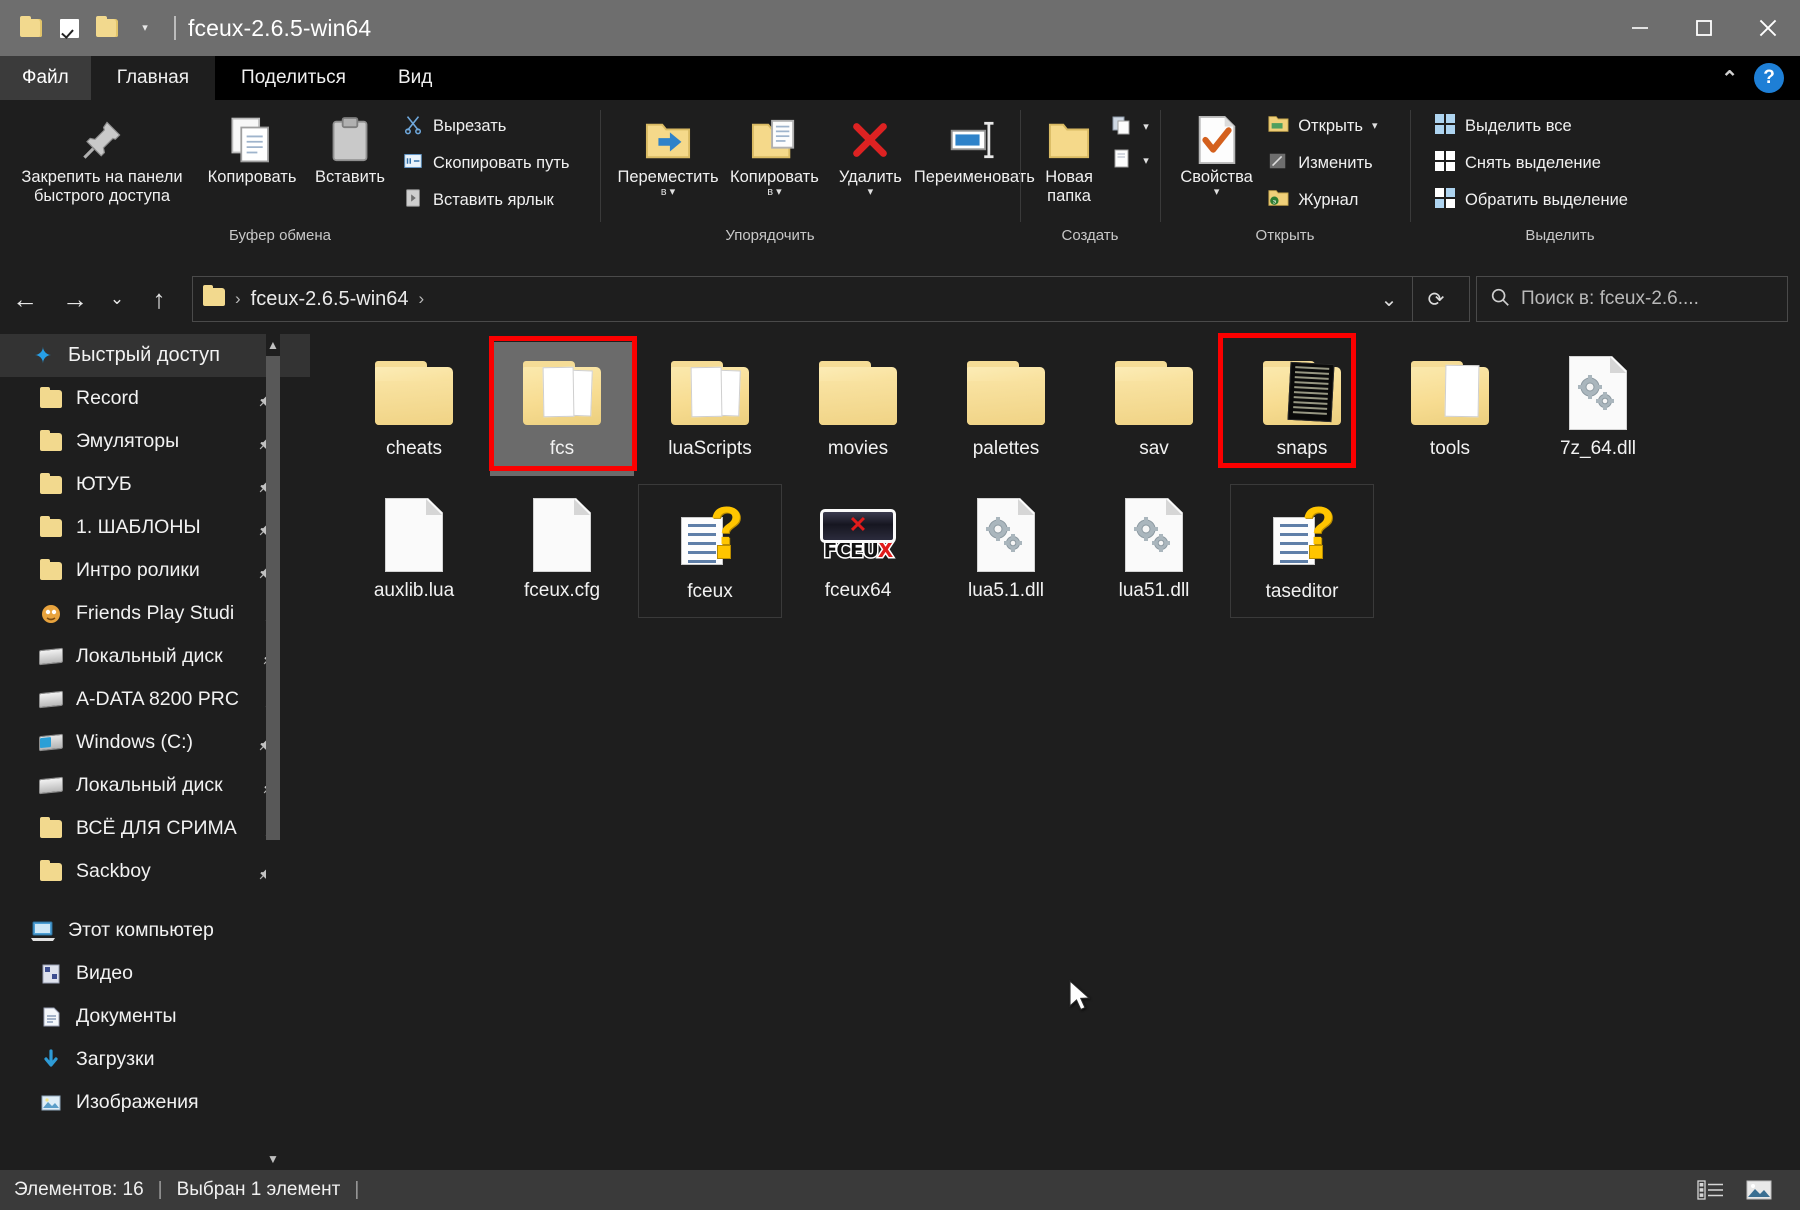  What do you see at coordinates (155, 699) in the screenshot?
I see `sidebar-item-adata-drive: A-DATA 8200 PRC` at bounding box center [155, 699].